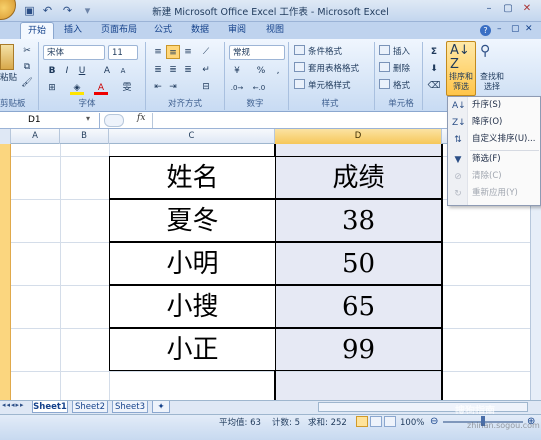 This screenshot has width=541, height=440. Describe the element at coordinates (434, 86) in the screenshot. I see `clear-icon: ⌫` at that location.